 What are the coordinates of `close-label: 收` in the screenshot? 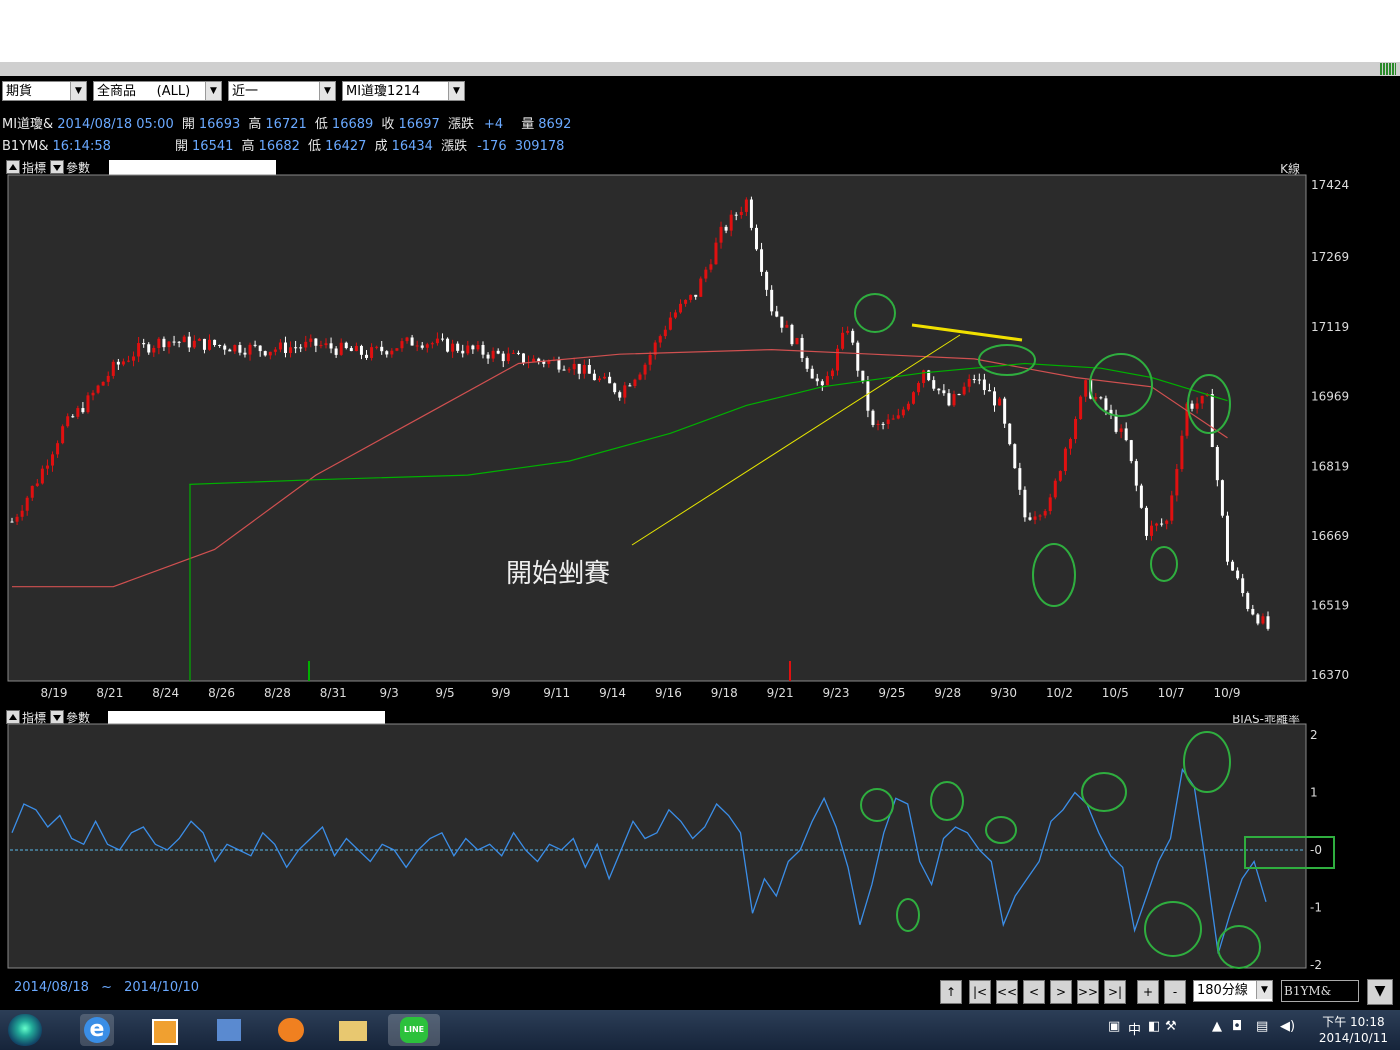 It's located at (388, 124).